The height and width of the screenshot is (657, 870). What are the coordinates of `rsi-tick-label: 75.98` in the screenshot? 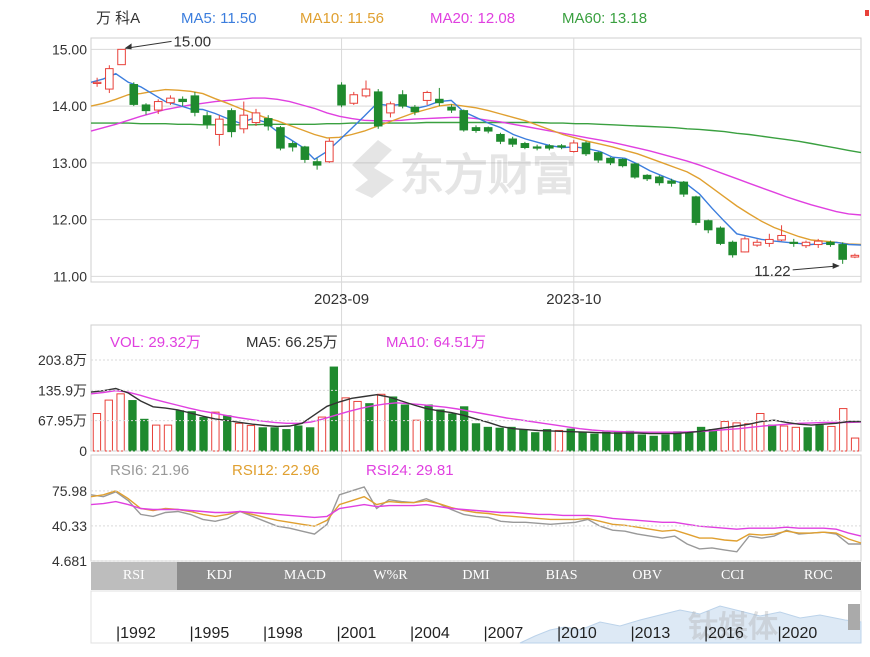 It's located at (69, 491).